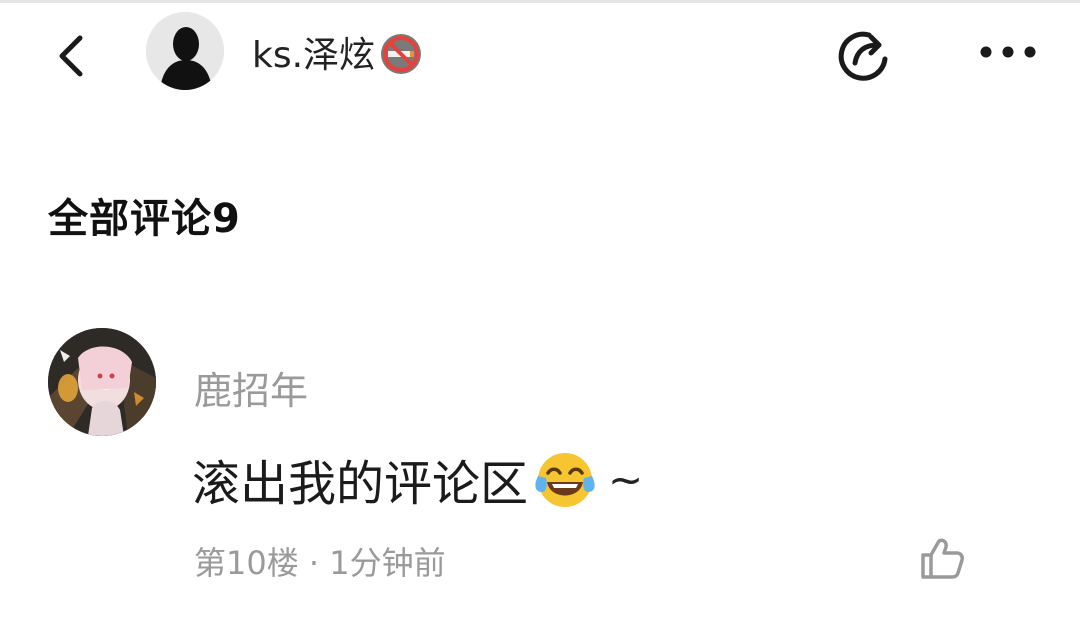 The height and width of the screenshot is (634, 1080). I want to click on author-name: ks.泽炫, so click(337, 52).